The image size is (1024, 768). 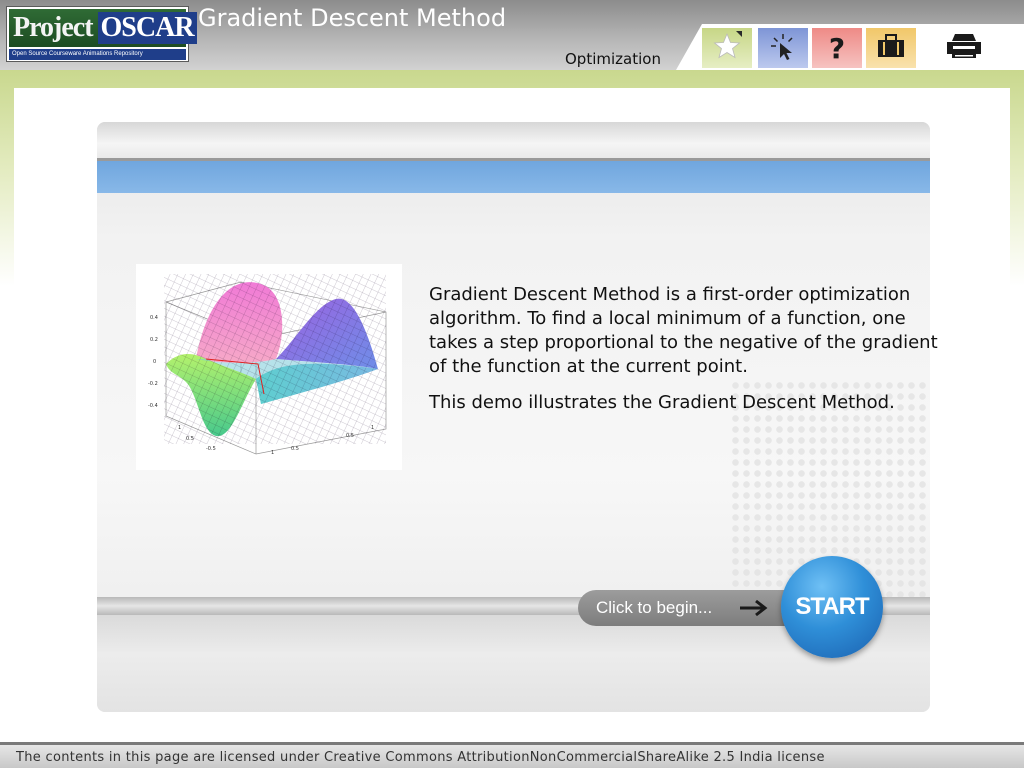 I want to click on svg-text: -0.4, so click(x=153, y=406).